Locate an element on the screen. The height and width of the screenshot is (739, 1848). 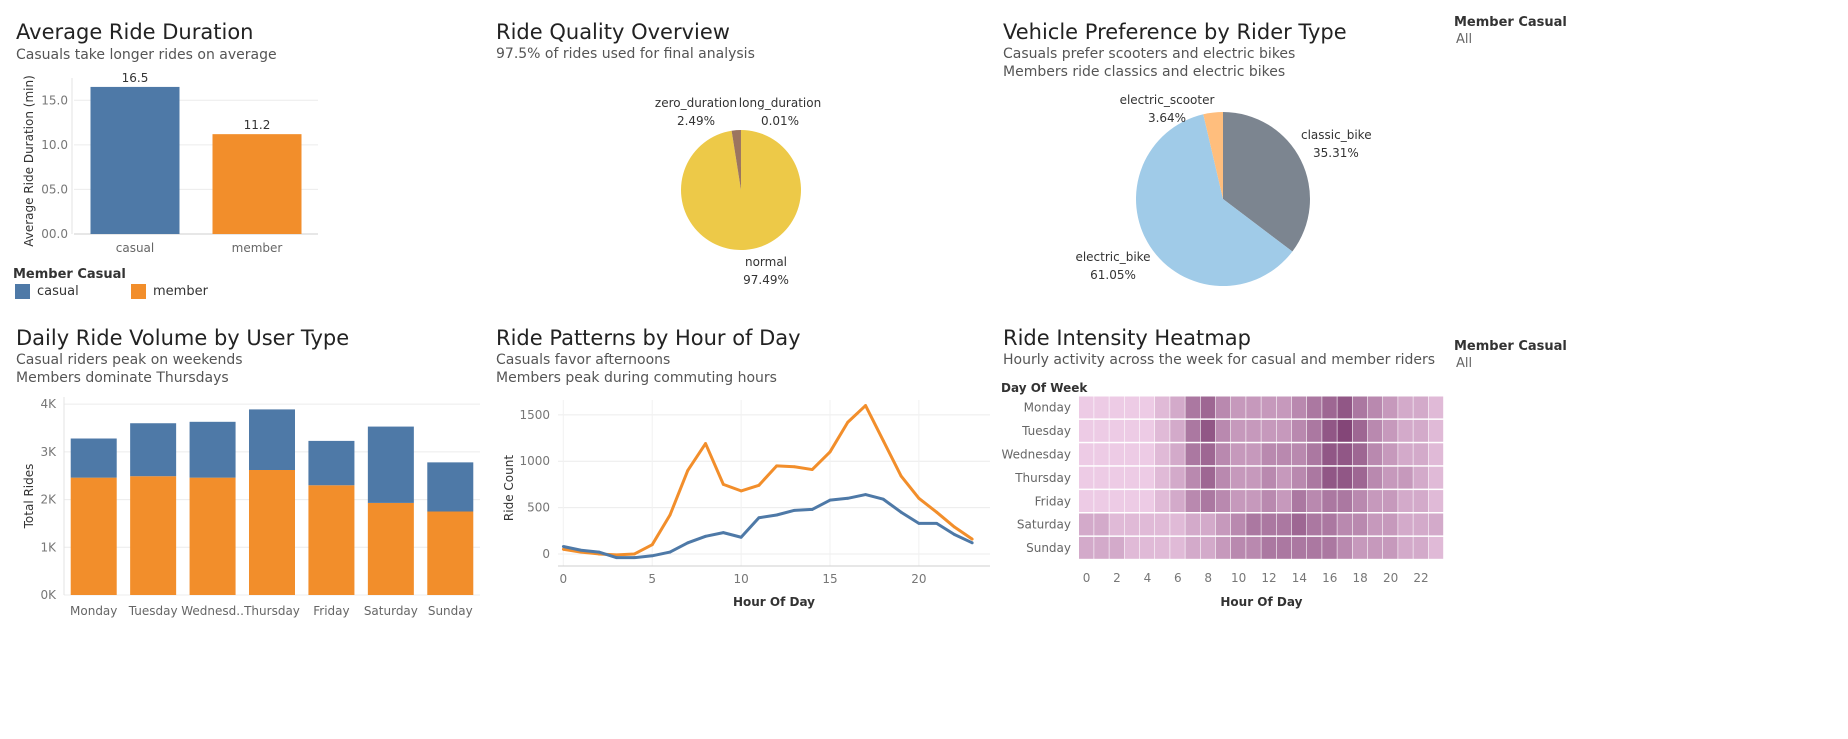
x-tick-label: Tuesday is located at coordinates (153, 611).